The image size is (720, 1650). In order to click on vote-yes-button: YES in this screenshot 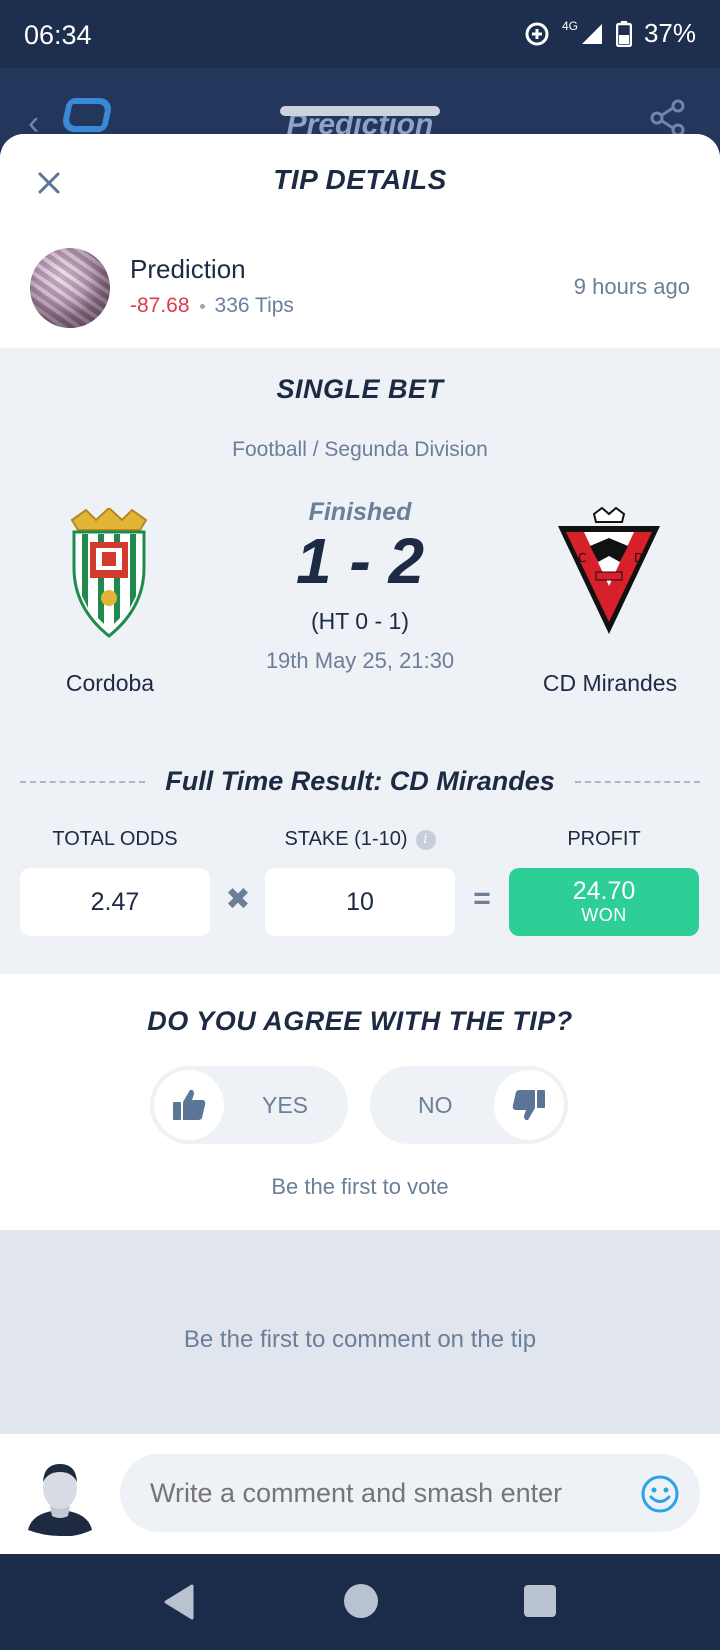, I will do `click(249, 1105)`.